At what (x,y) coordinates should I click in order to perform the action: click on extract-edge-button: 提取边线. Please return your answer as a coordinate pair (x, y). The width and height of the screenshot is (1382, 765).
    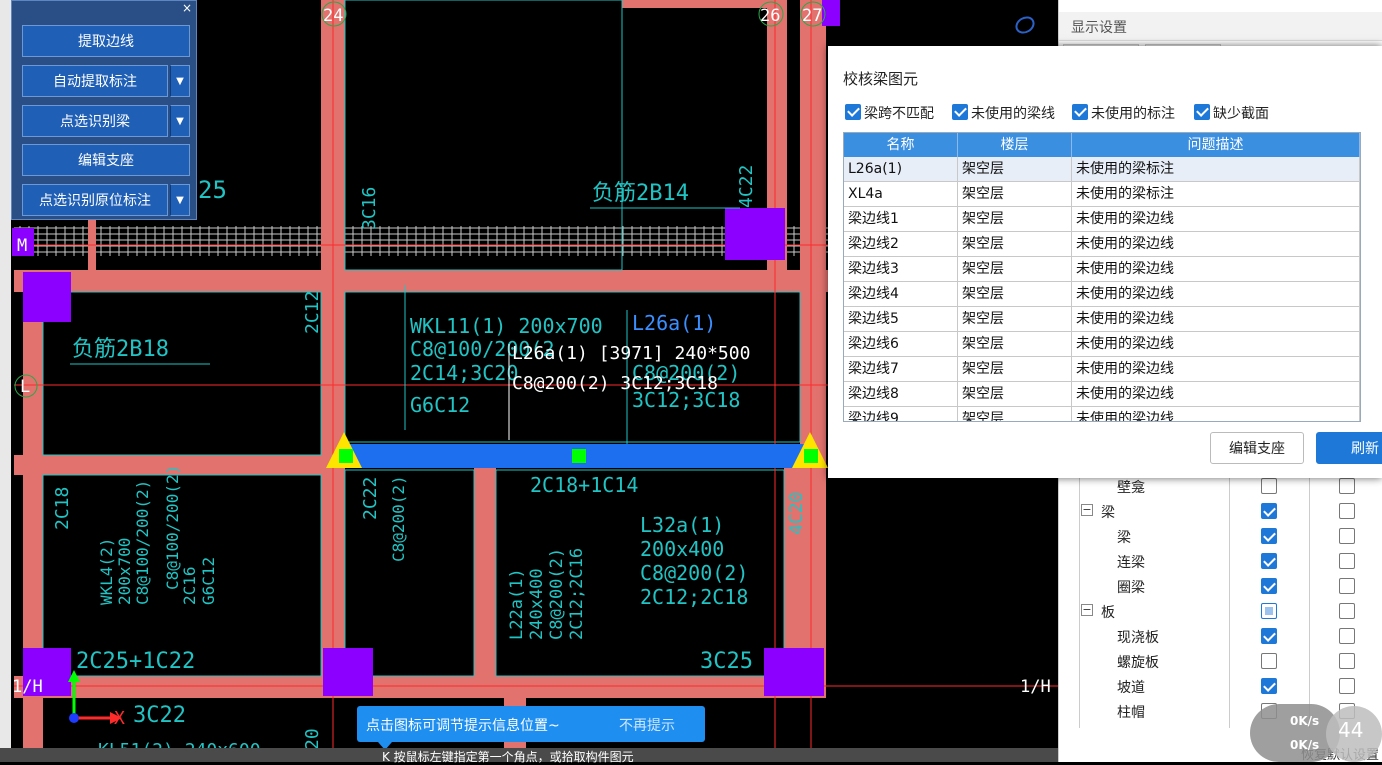
    Looking at the image, I should click on (106, 41).